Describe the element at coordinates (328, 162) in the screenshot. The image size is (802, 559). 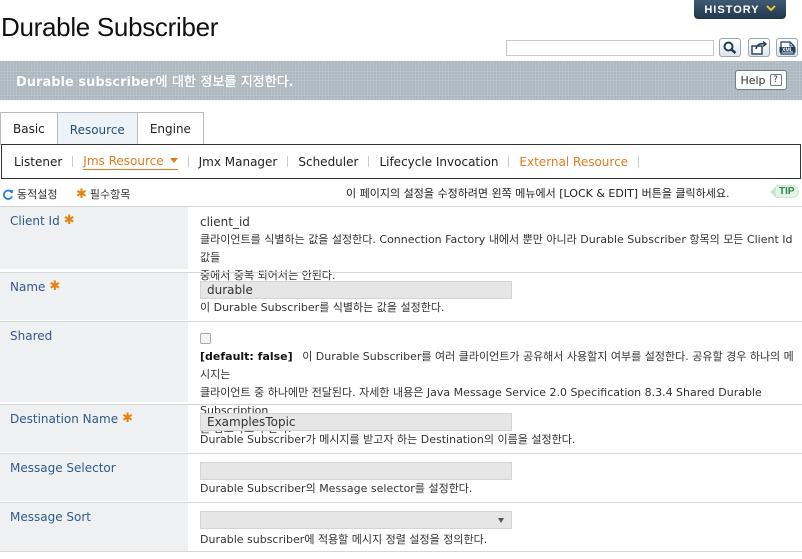
I see `subtab-scheduler: Scheduler` at that location.